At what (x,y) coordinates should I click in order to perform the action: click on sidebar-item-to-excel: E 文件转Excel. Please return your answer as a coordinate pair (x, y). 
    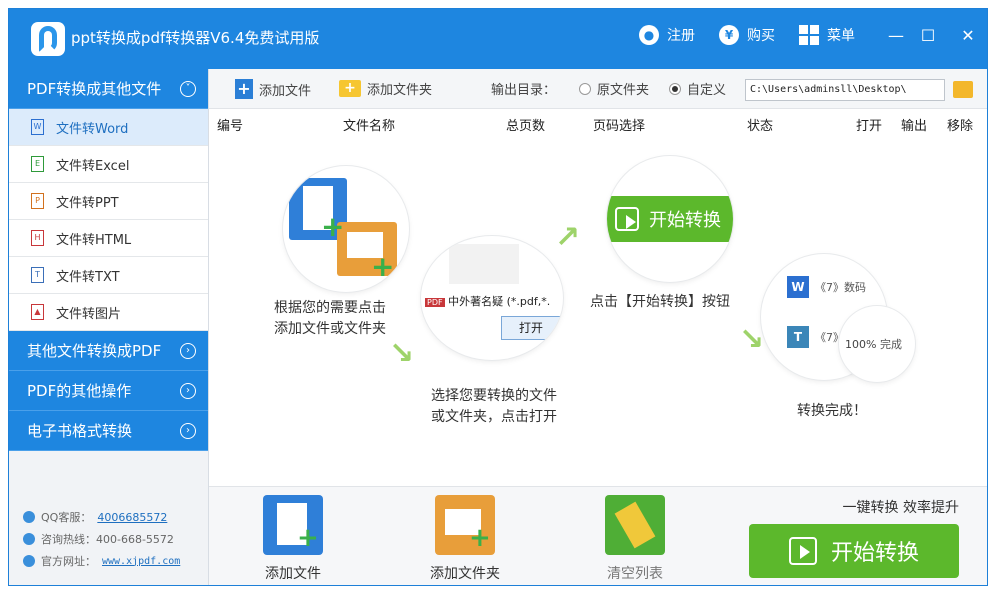
    Looking at the image, I should click on (108, 164).